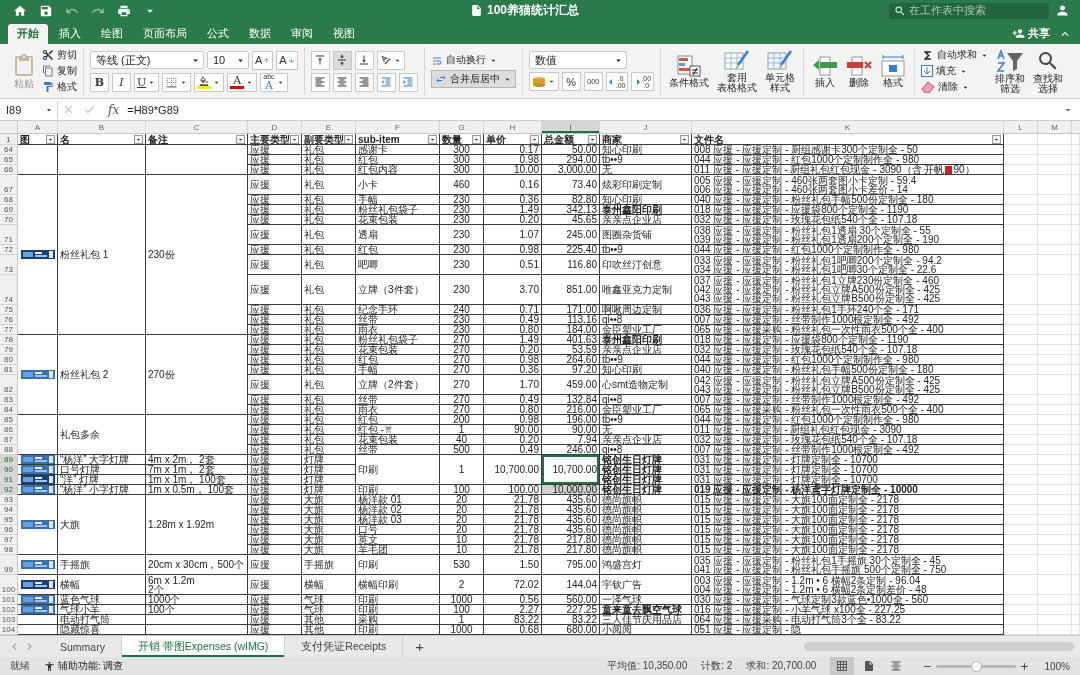 Image resolution: width=1080 pixels, height=675 pixels. Describe the element at coordinates (452, 139) in the screenshot. I see `header-text: 数量` at that location.